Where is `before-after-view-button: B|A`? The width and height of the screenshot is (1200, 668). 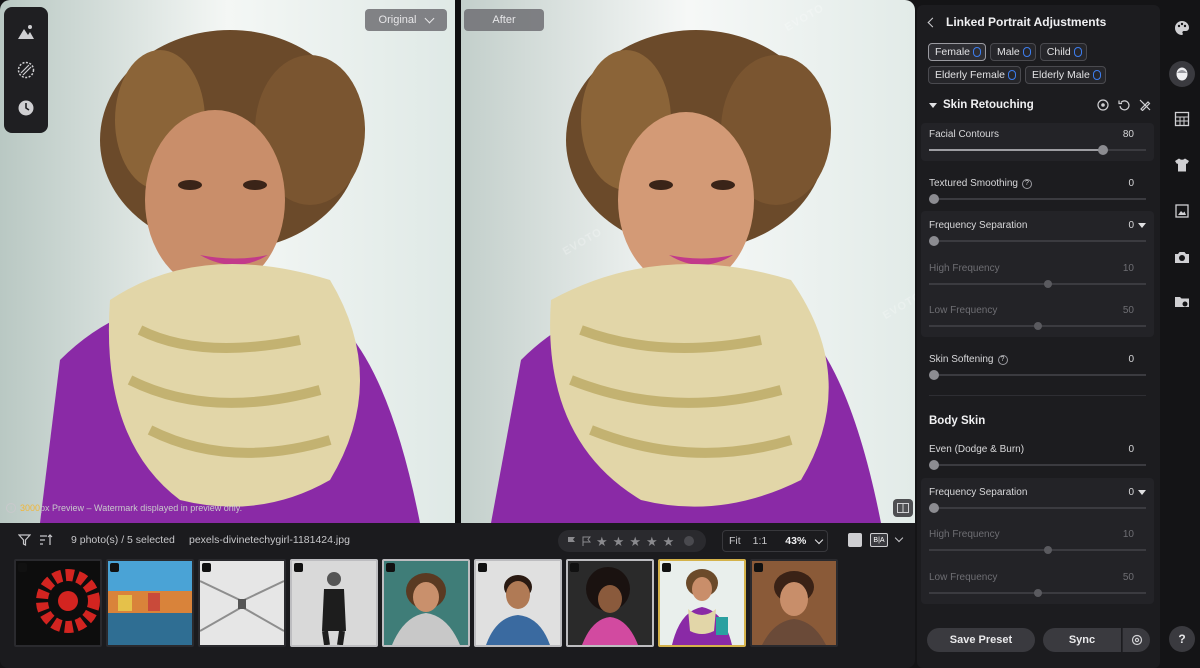 before-after-view-button: B|A is located at coordinates (879, 540).